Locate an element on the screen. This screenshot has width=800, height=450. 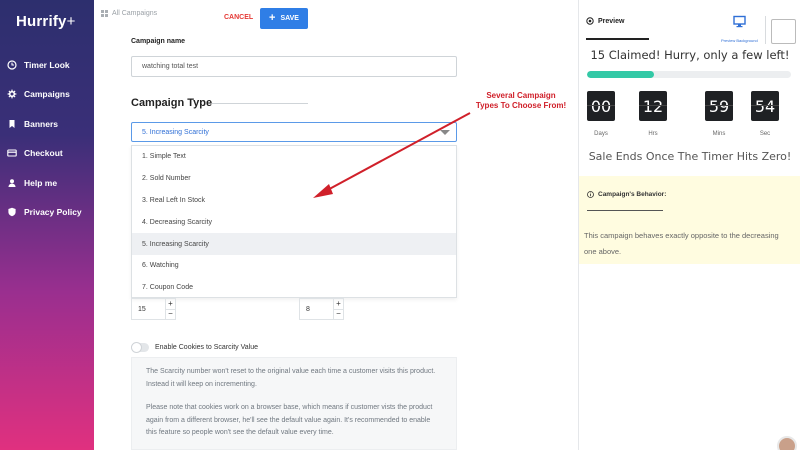
sidebar-item-checkout: Checkout is located at coordinates (47, 153).